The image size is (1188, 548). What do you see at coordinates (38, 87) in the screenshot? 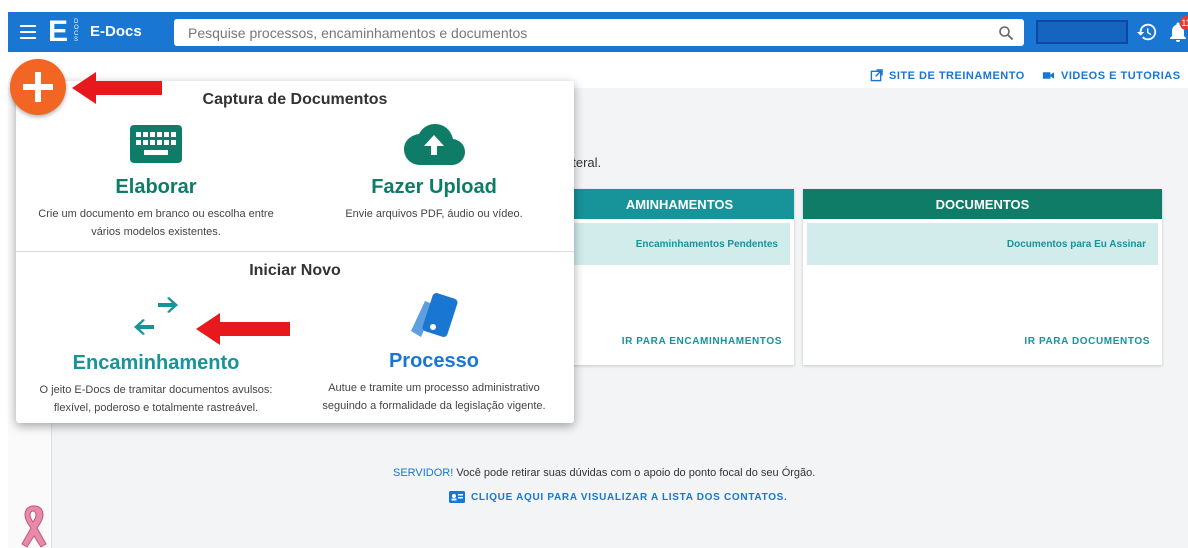
I see `add-new-button` at bounding box center [38, 87].